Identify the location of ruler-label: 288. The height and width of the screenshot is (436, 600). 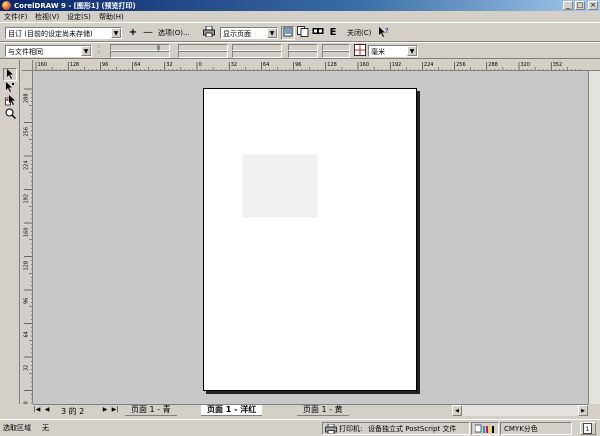
(27, 98).